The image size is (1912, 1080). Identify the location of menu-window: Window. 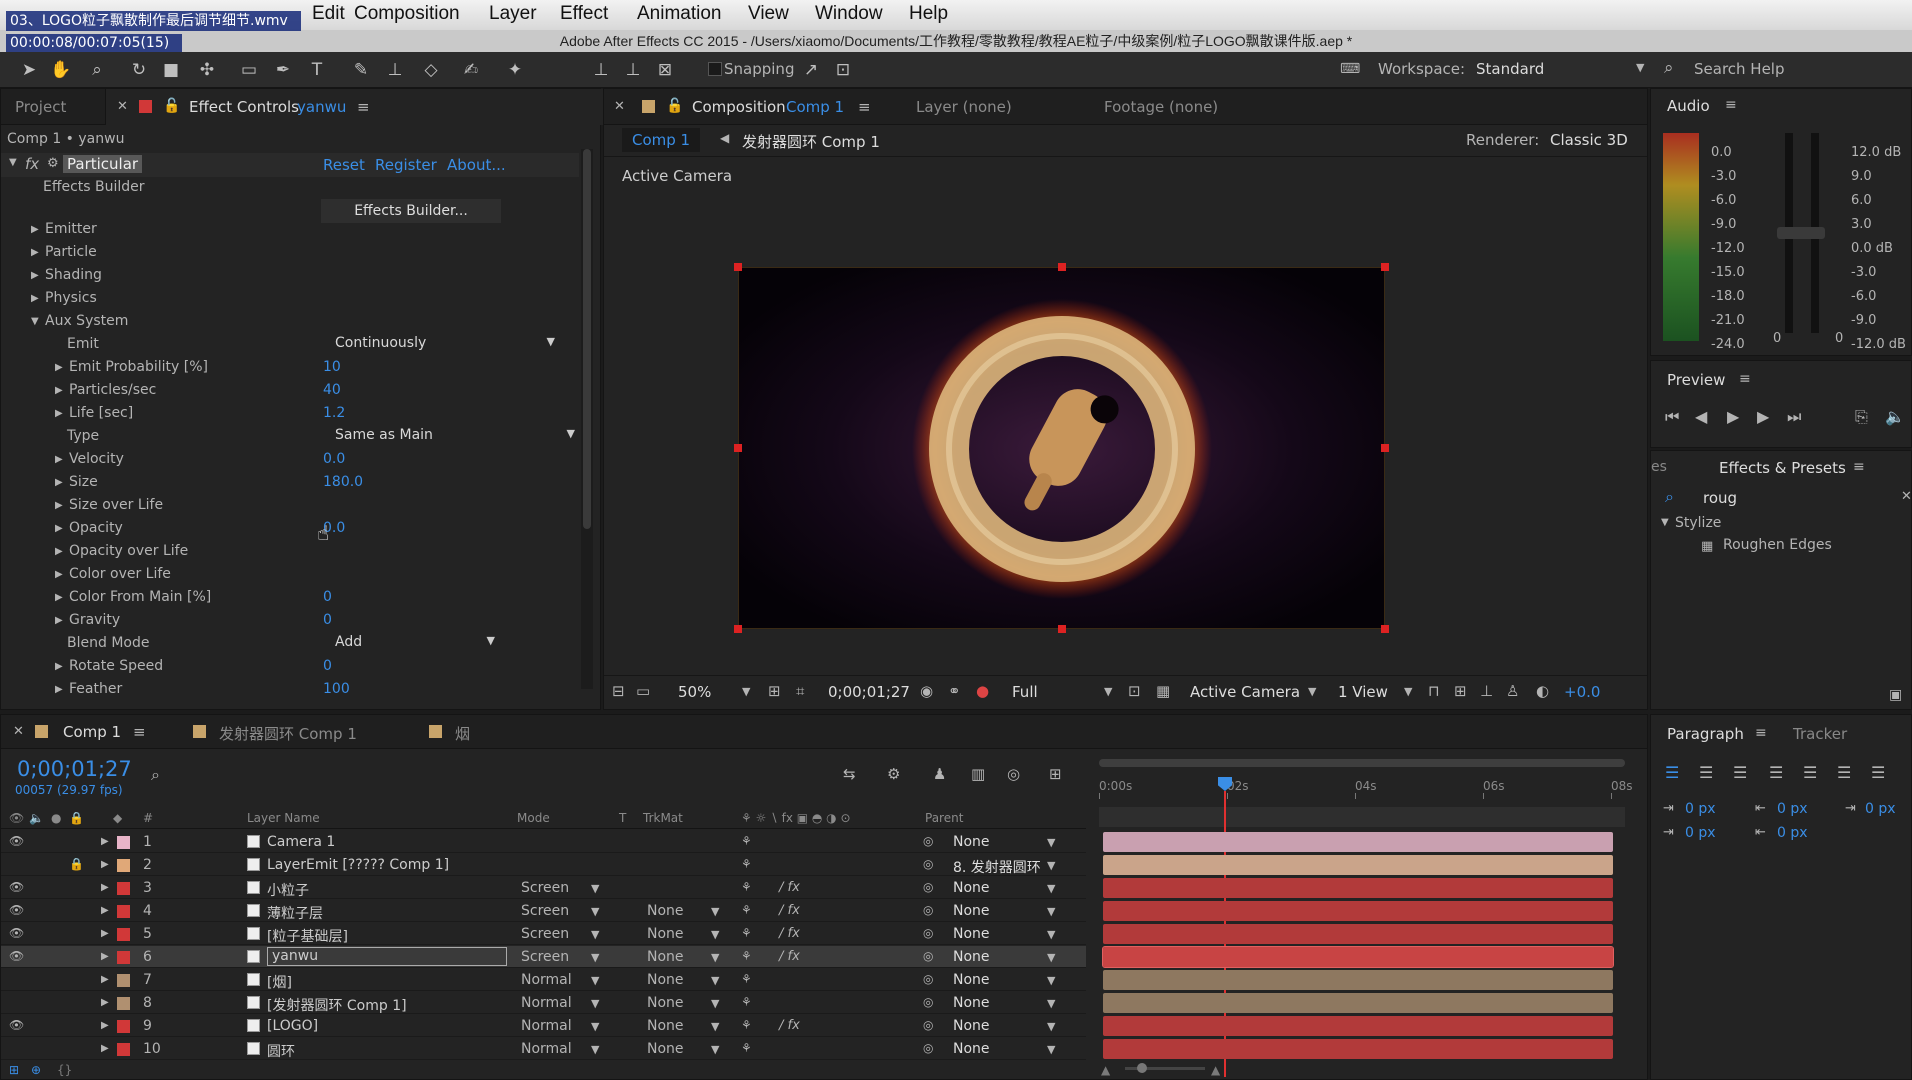
(849, 14).